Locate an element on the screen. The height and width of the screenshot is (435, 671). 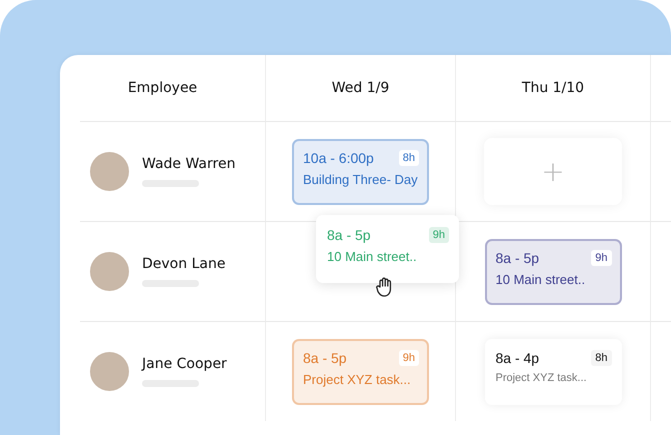
column-header: Employee is located at coordinates (163, 88).